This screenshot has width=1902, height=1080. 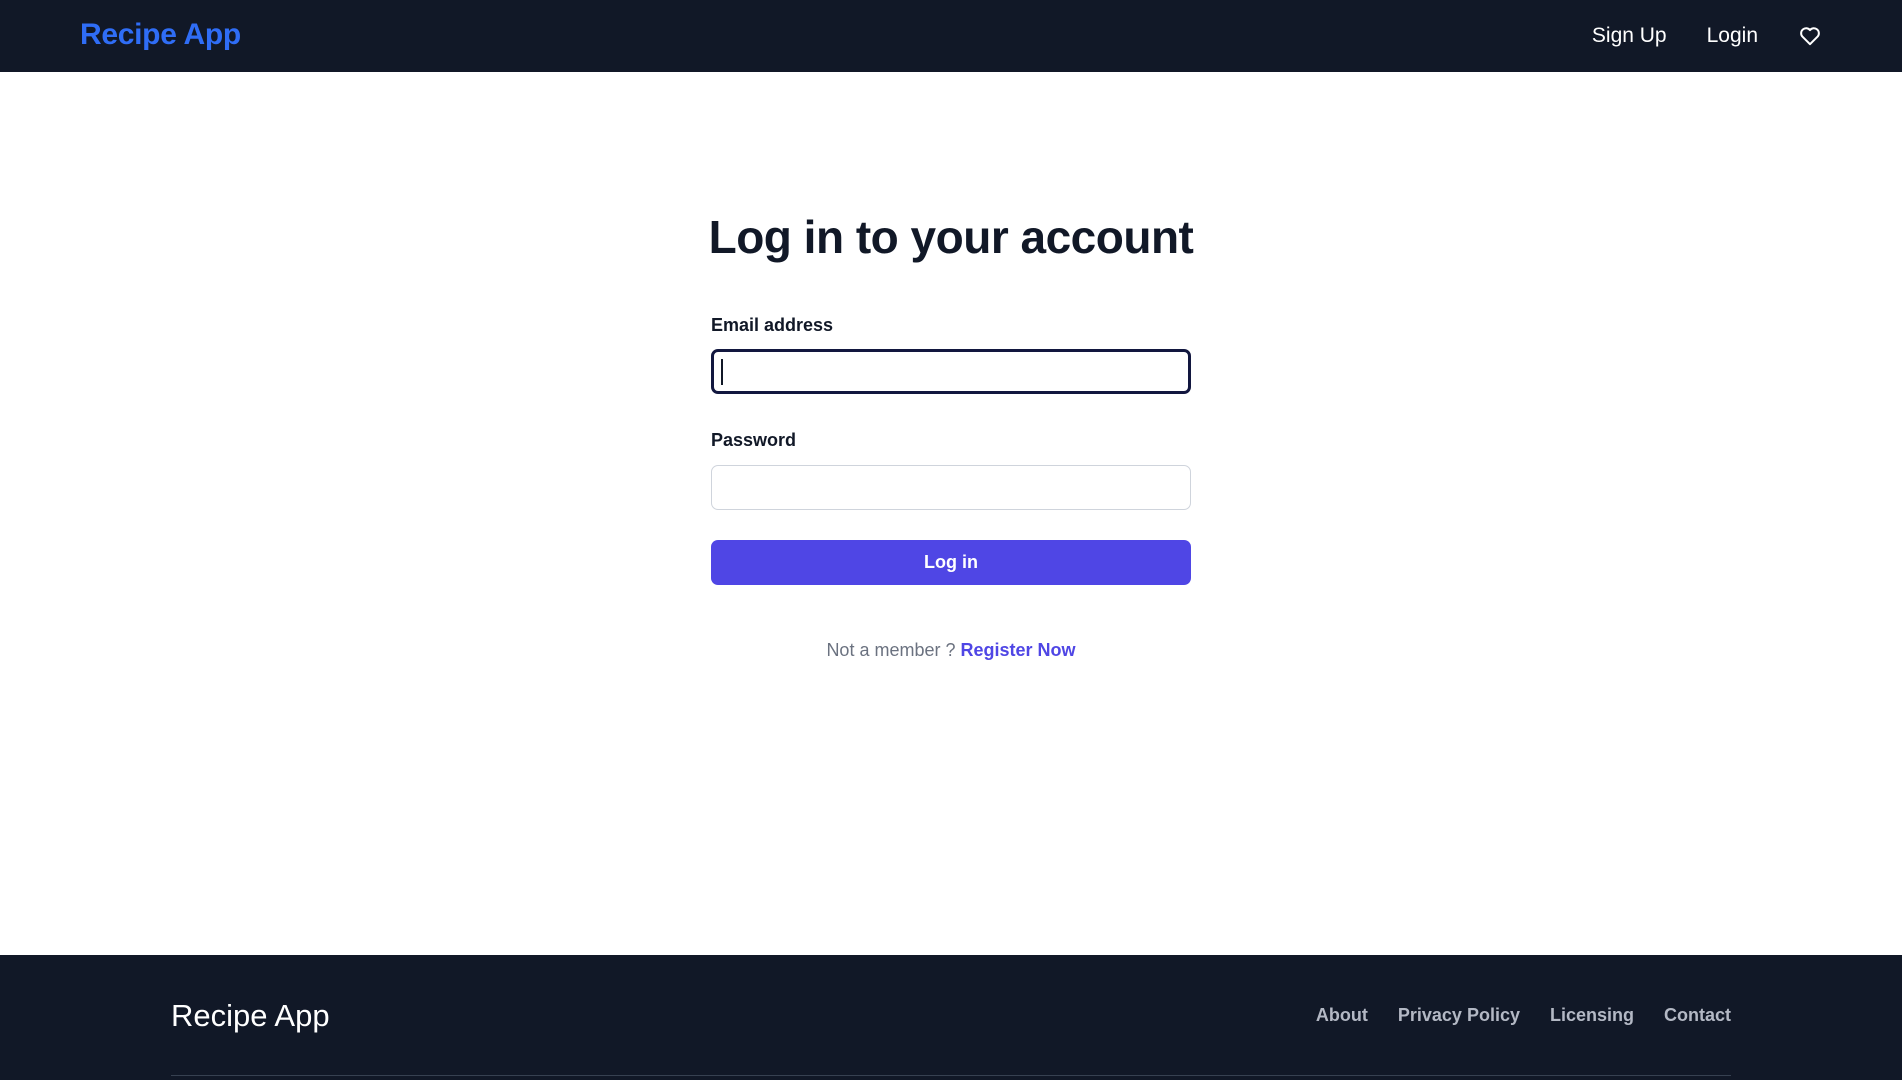 What do you see at coordinates (891, 650) in the screenshot?
I see `member-prompt-text: Not a member ?` at bounding box center [891, 650].